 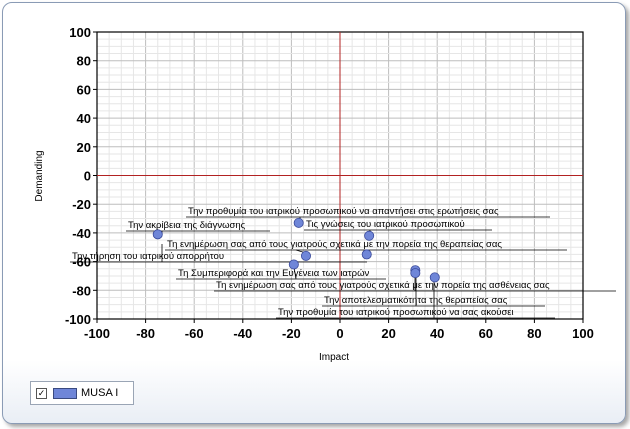 What do you see at coordinates (385, 224) in the screenshot?
I see `data-point-label: Τις γνώσεις του ιατρικού προσωπικού` at bounding box center [385, 224].